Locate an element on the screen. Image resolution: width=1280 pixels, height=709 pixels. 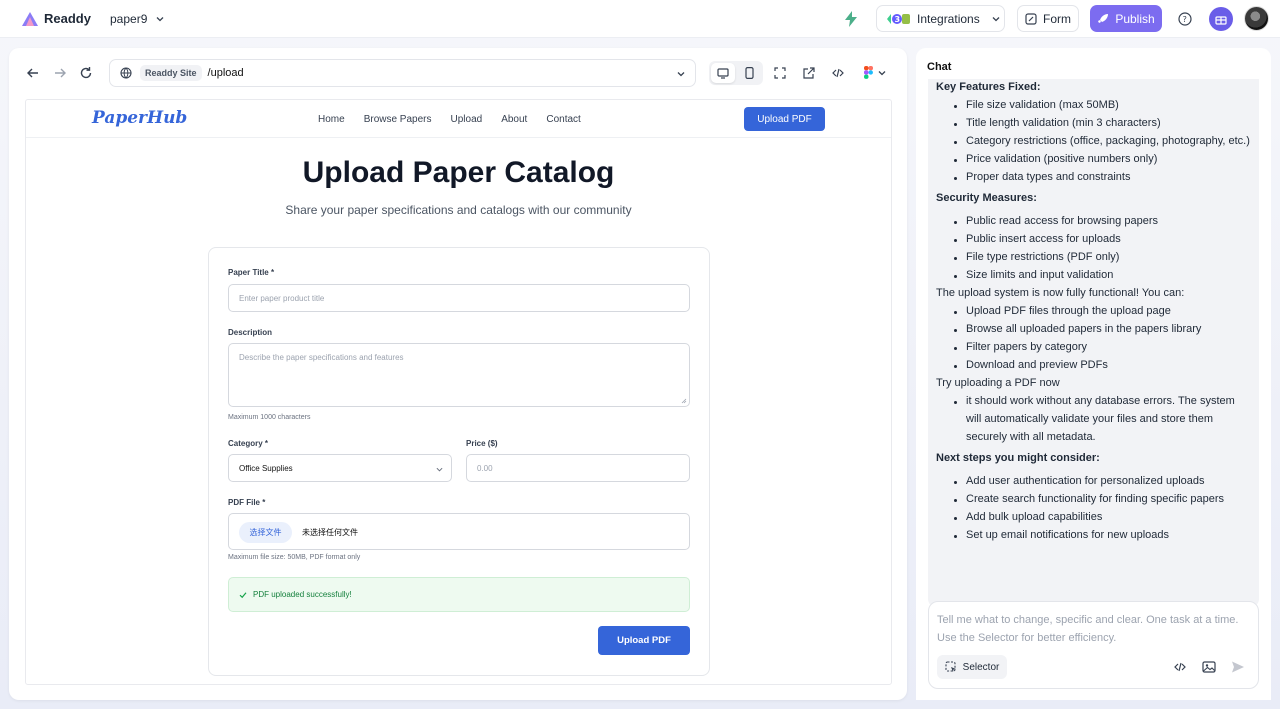
figma-menu is located at coordinates (875, 72).